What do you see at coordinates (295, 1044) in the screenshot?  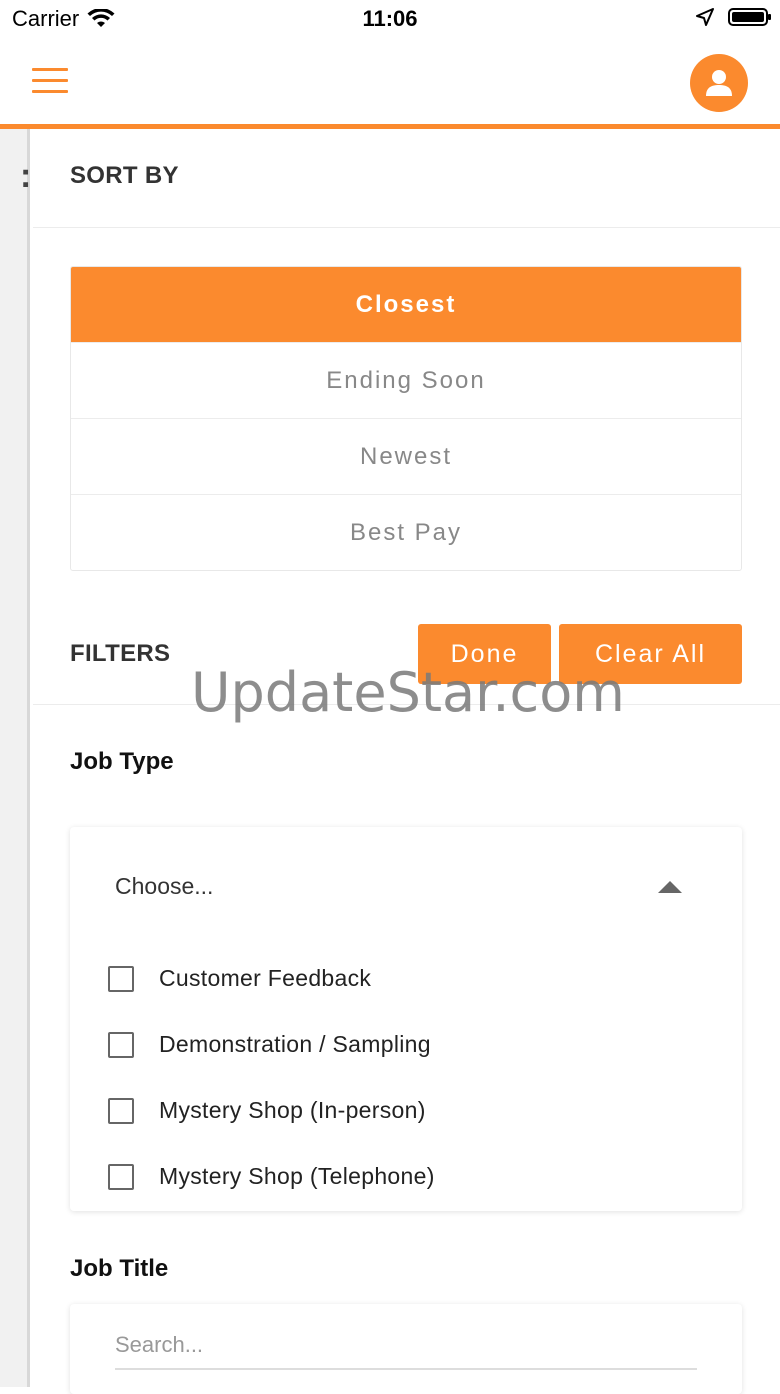 I see `option-label: Demonstration / Sampling` at bounding box center [295, 1044].